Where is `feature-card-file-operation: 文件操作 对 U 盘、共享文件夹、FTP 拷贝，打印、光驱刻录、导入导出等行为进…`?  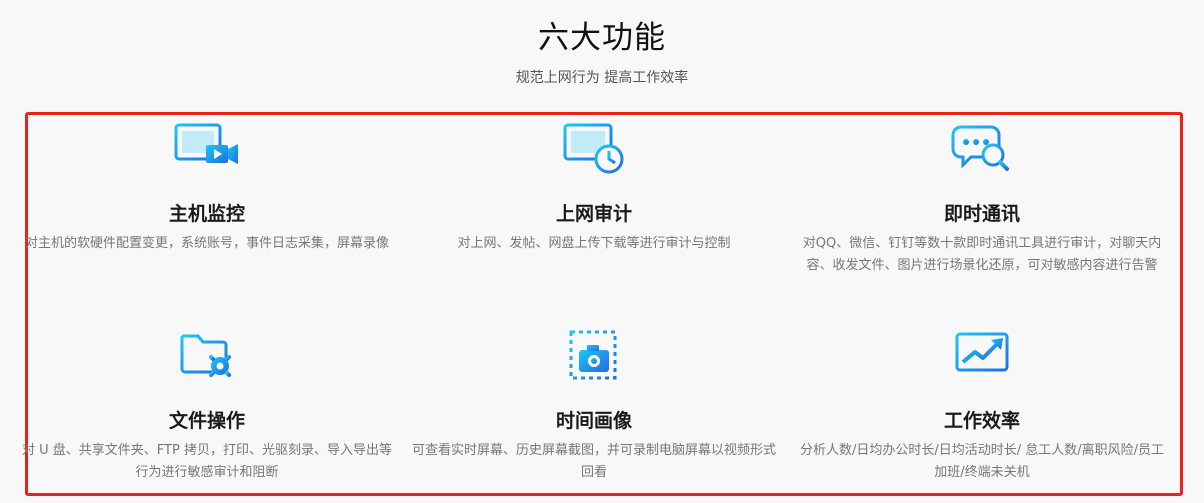 feature-card-file-operation: 文件操作 对 U 盘、共享文件夹、FTP 拷贝，打印、光驱刻录、导入导出等行为进… is located at coordinates (207, 406).